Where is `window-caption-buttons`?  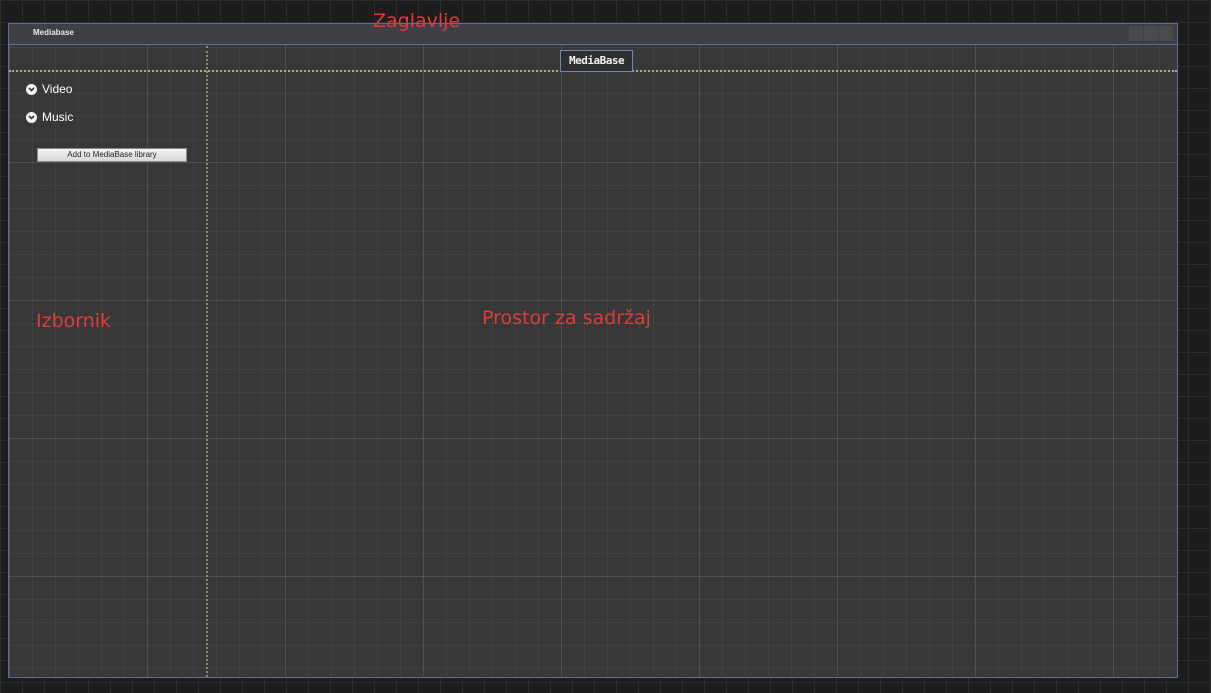
window-caption-buttons is located at coordinates (1151, 33).